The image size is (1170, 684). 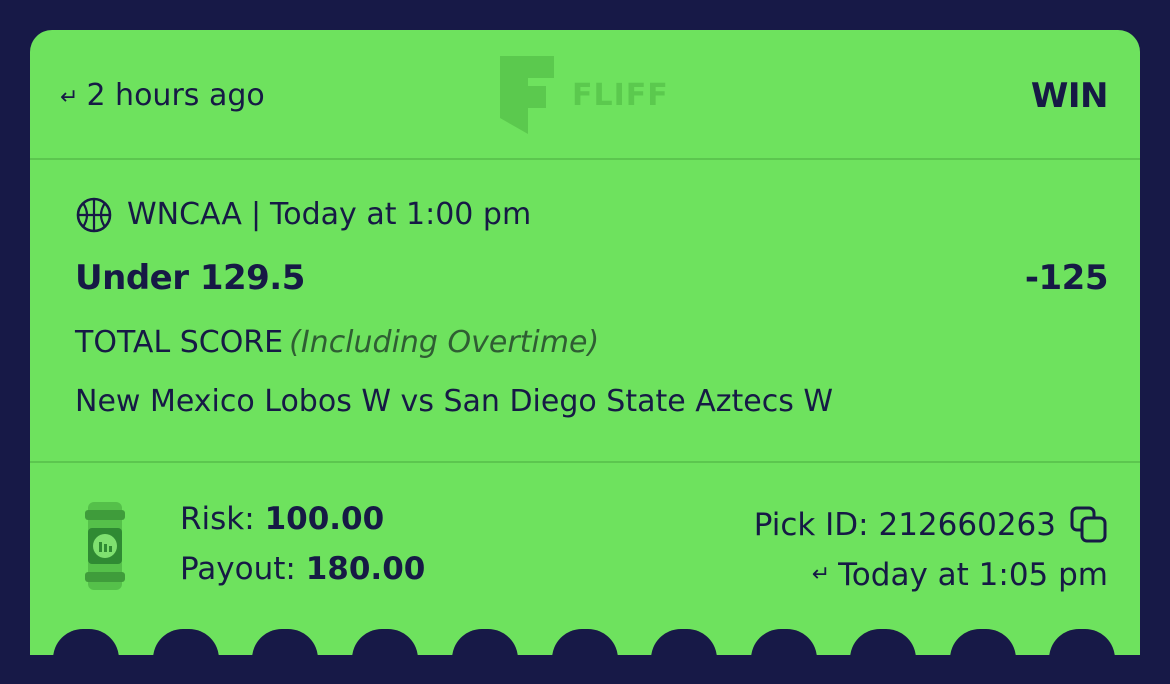 I want to click on payout-row: Payout: 180.00, so click(x=302, y=575).